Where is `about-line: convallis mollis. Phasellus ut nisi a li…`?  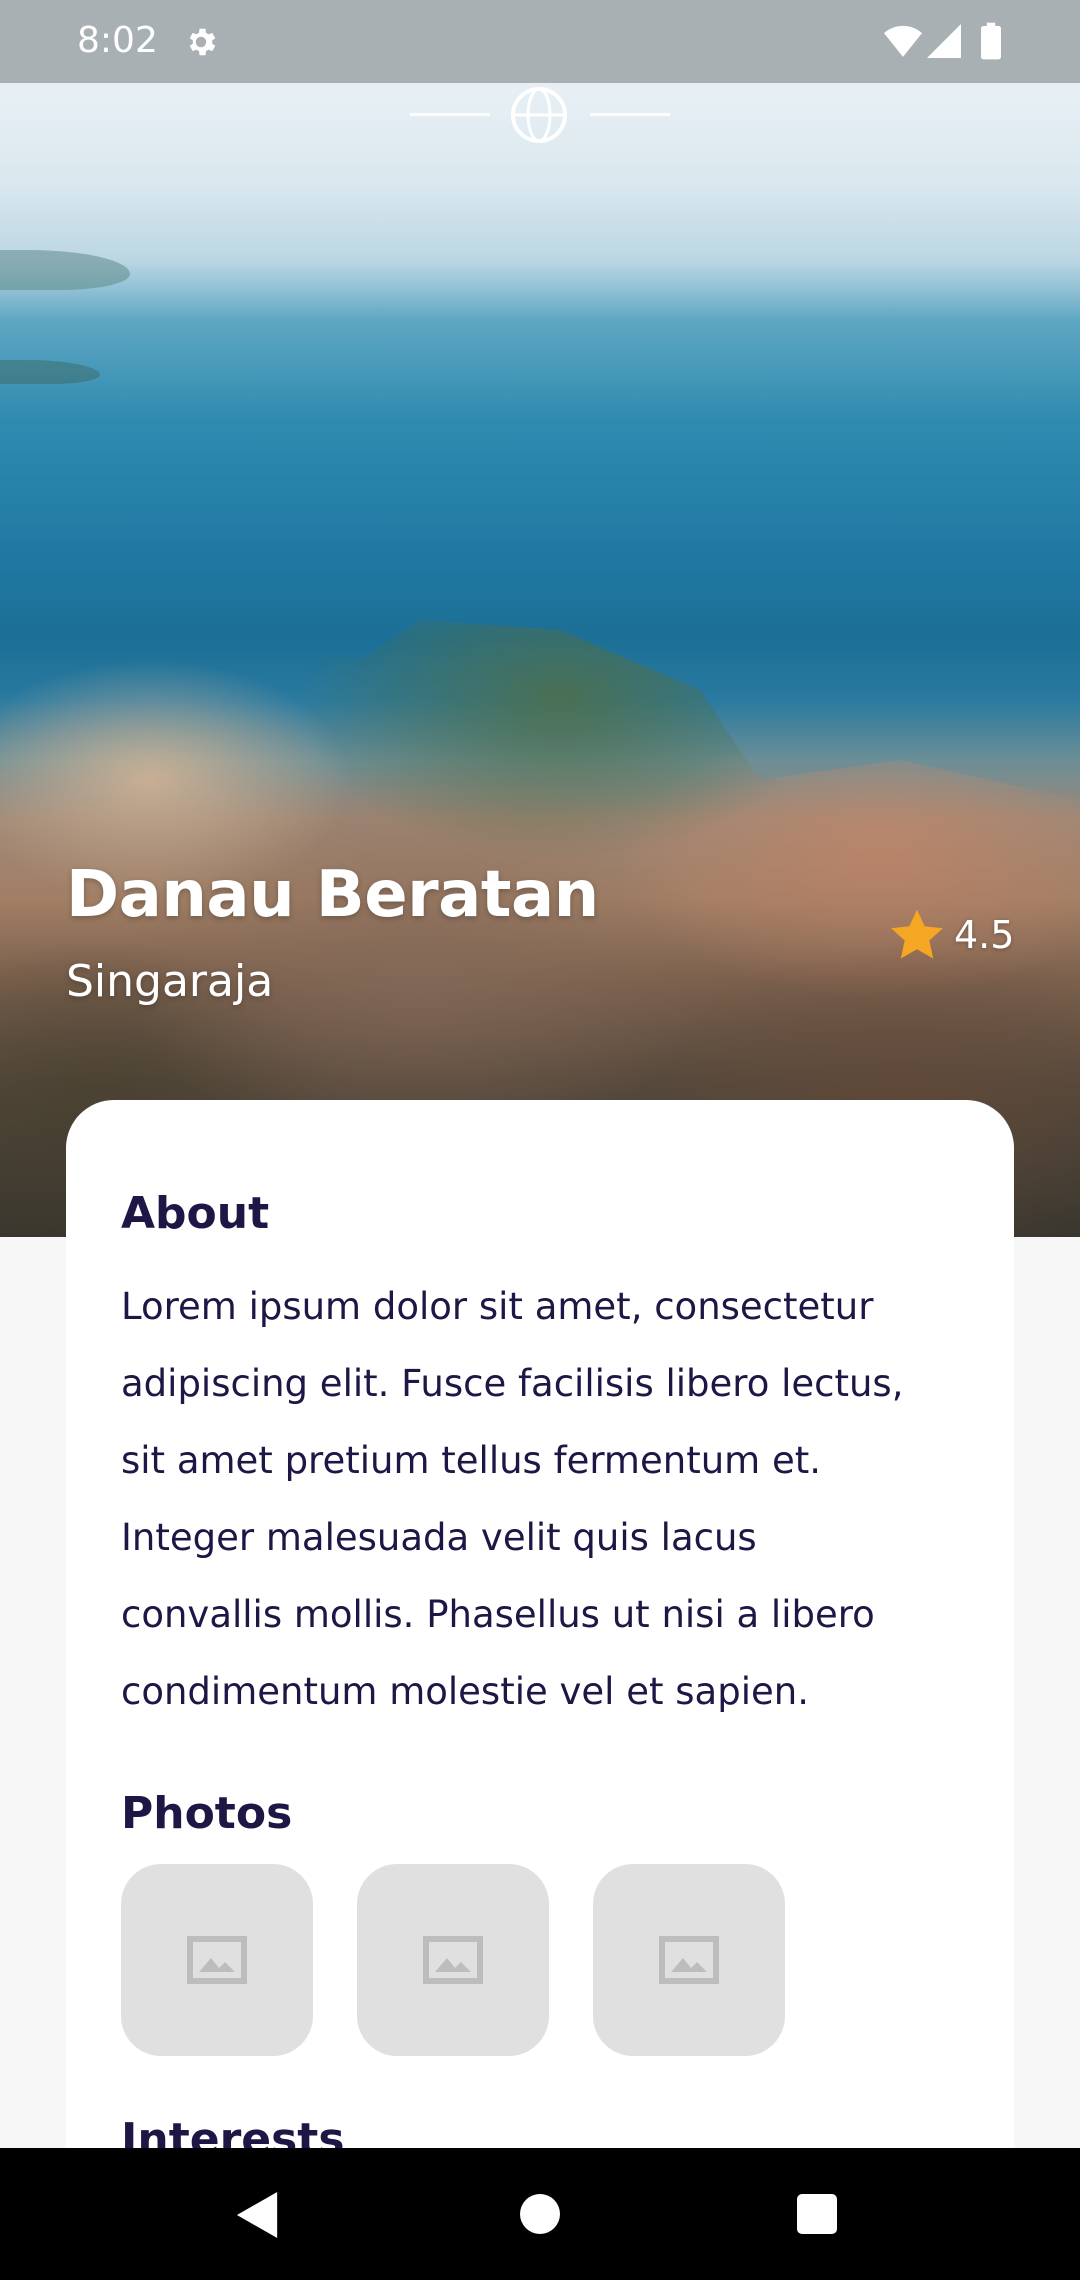 about-line: convallis mollis. Phasellus ut nisi a li… is located at coordinates (498, 1614).